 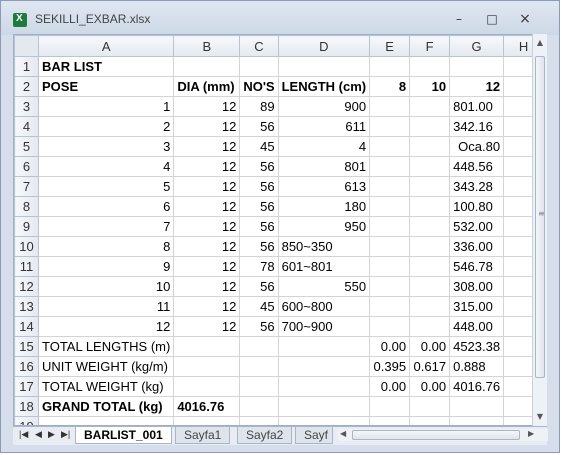 What do you see at coordinates (106, 146) in the screenshot?
I see `cell-a5: 3` at bounding box center [106, 146].